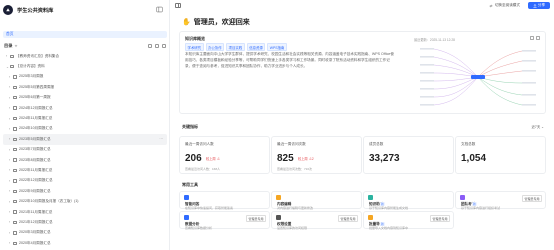 This screenshot has width=554, height=250. I want to click on welcome-header: ✋ 管理员，欢迎回来, so click(216, 22).